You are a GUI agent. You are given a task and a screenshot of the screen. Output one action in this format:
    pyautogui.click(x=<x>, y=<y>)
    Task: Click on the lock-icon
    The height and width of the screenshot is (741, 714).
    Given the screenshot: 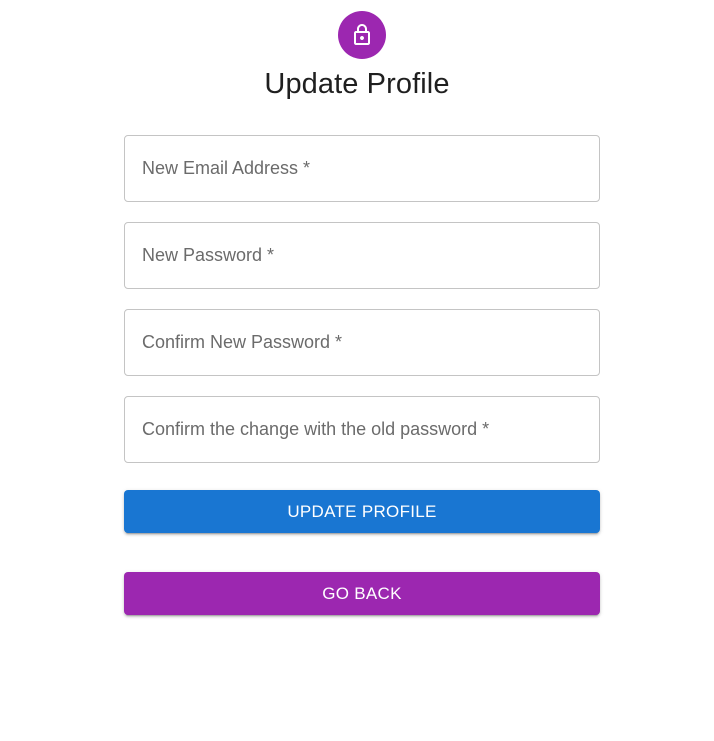 What is the action you would take?
    pyautogui.click(x=362, y=34)
    